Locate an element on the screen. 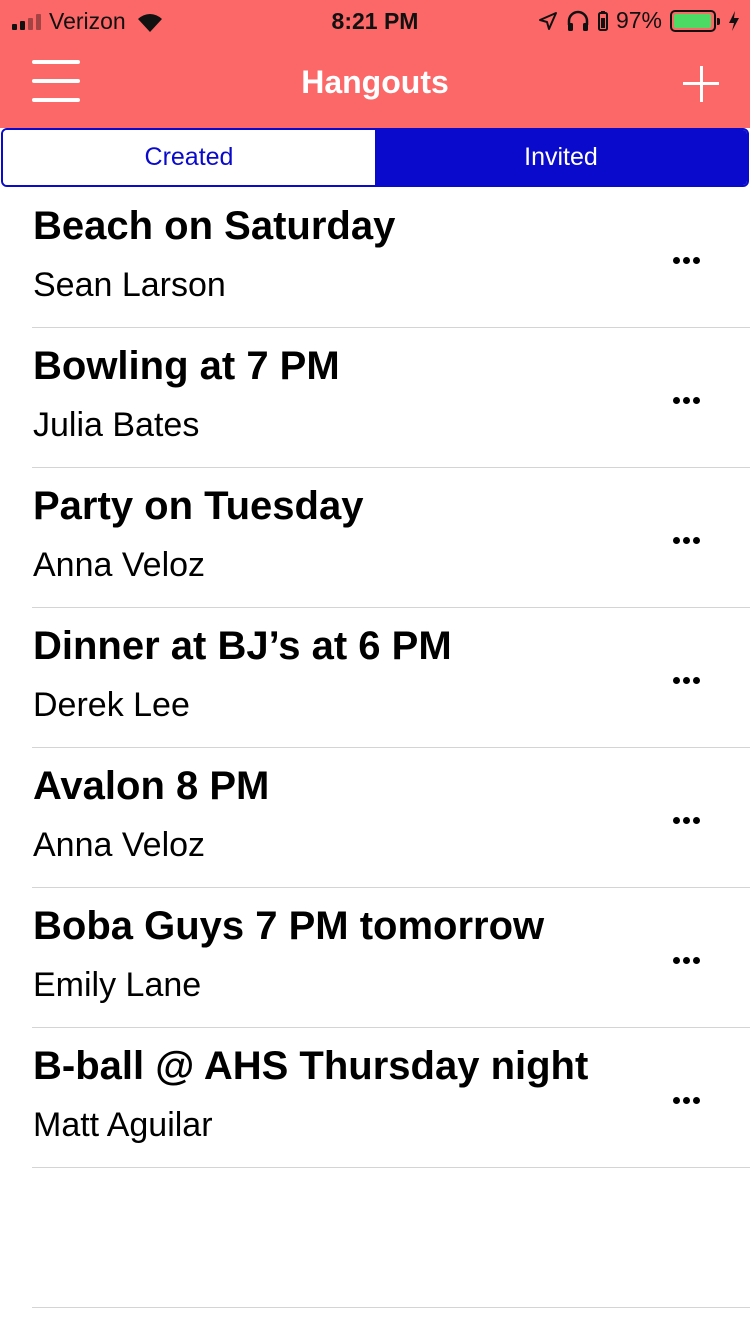 Image resolution: width=750 pixels, height=1334 pixels. hangout-title: Party on Tuesday is located at coordinates (198, 506).